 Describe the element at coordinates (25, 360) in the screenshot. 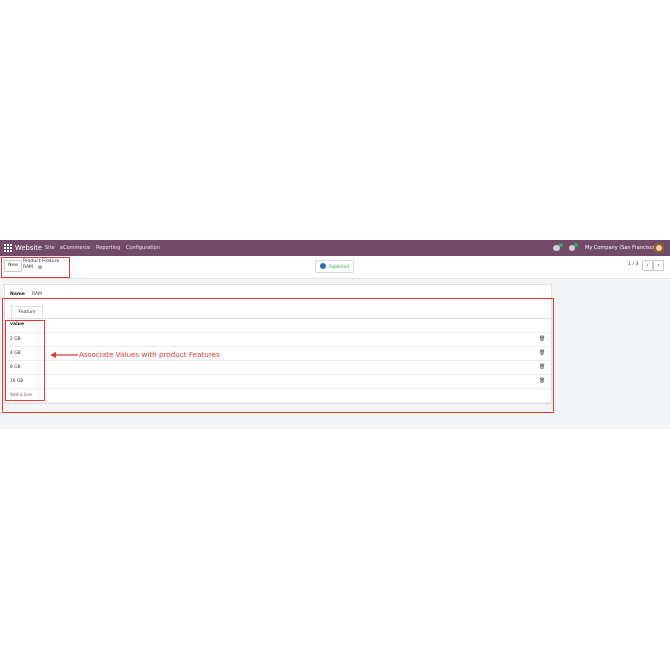

I see `highlight-values` at that location.